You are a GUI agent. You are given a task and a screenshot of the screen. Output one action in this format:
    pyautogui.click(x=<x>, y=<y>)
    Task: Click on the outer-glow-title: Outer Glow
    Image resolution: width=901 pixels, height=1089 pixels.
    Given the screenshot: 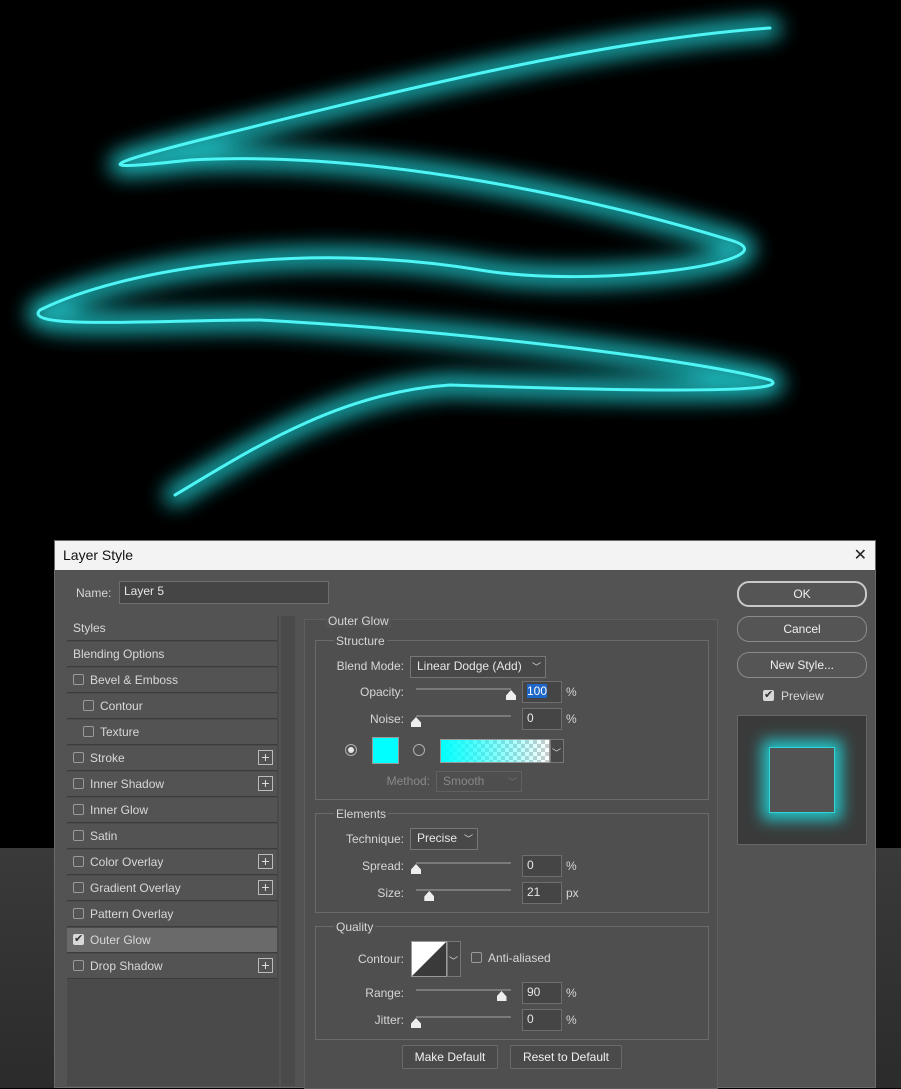 What is the action you would take?
    pyautogui.click(x=358, y=621)
    